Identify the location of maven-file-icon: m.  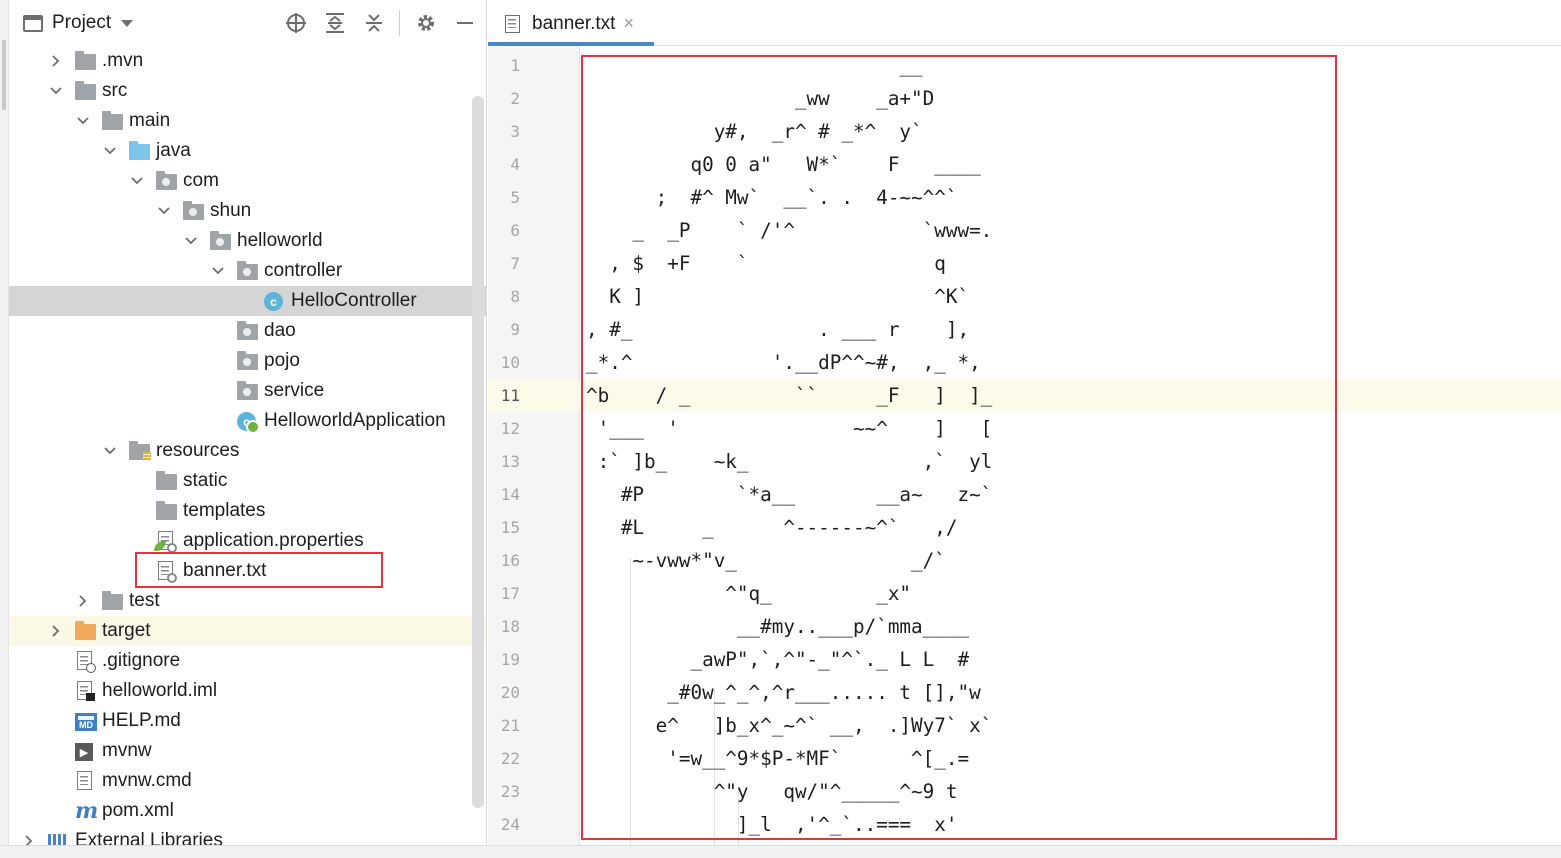
(87, 811).